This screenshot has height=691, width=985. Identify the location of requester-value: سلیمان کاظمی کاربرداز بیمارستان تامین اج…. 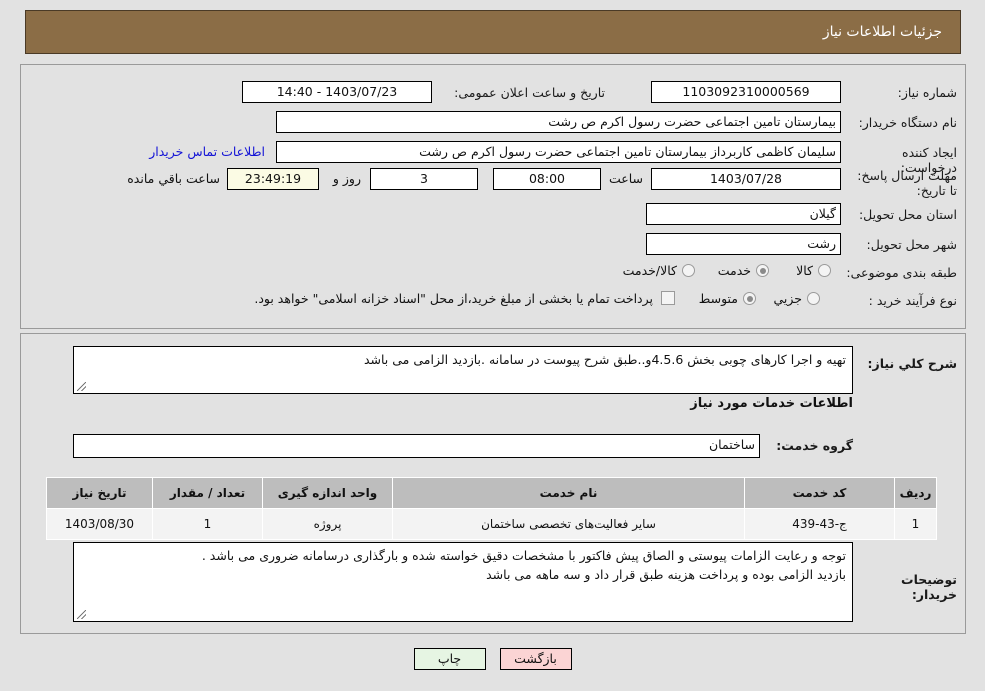
(558, 152).